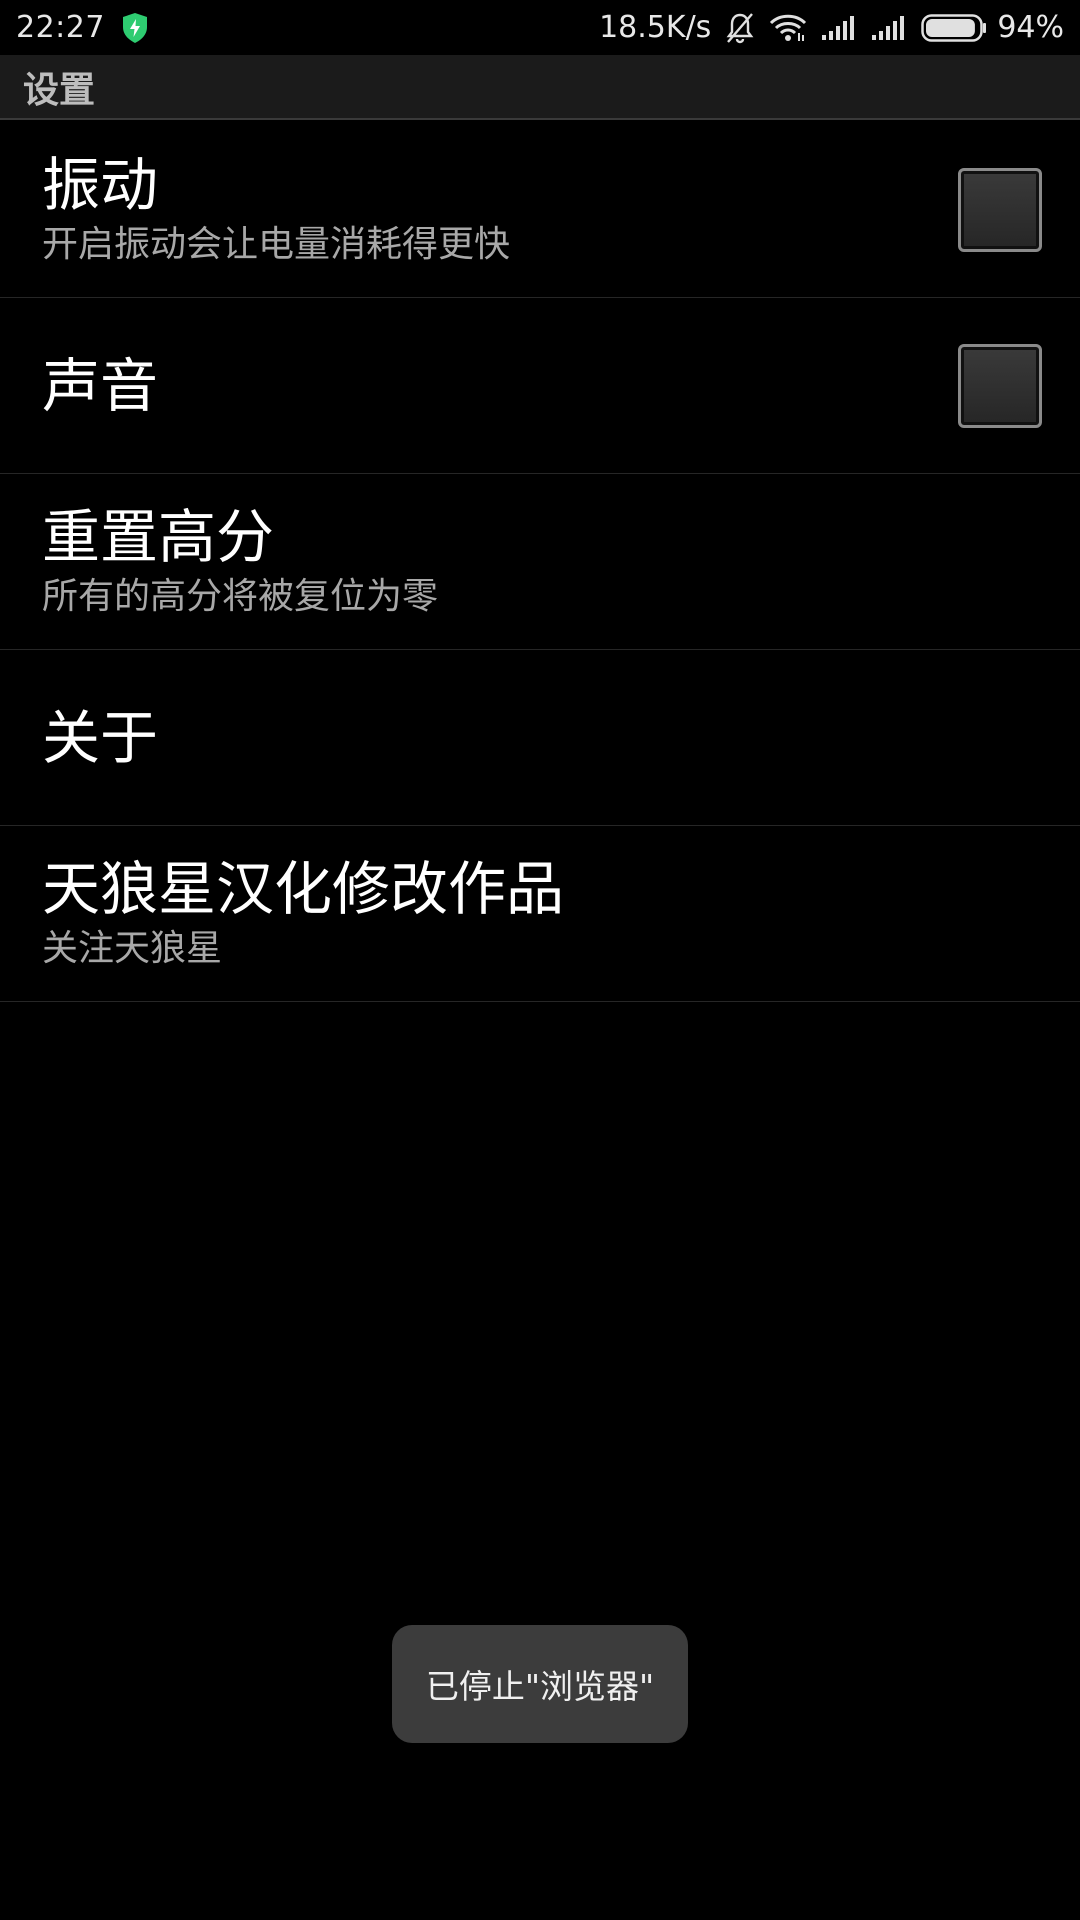 This screenshot has width=1080, height=1920. Describe the element at coordinates (59, 90) in the screenshot. I see `page-title: 设置` at that location.